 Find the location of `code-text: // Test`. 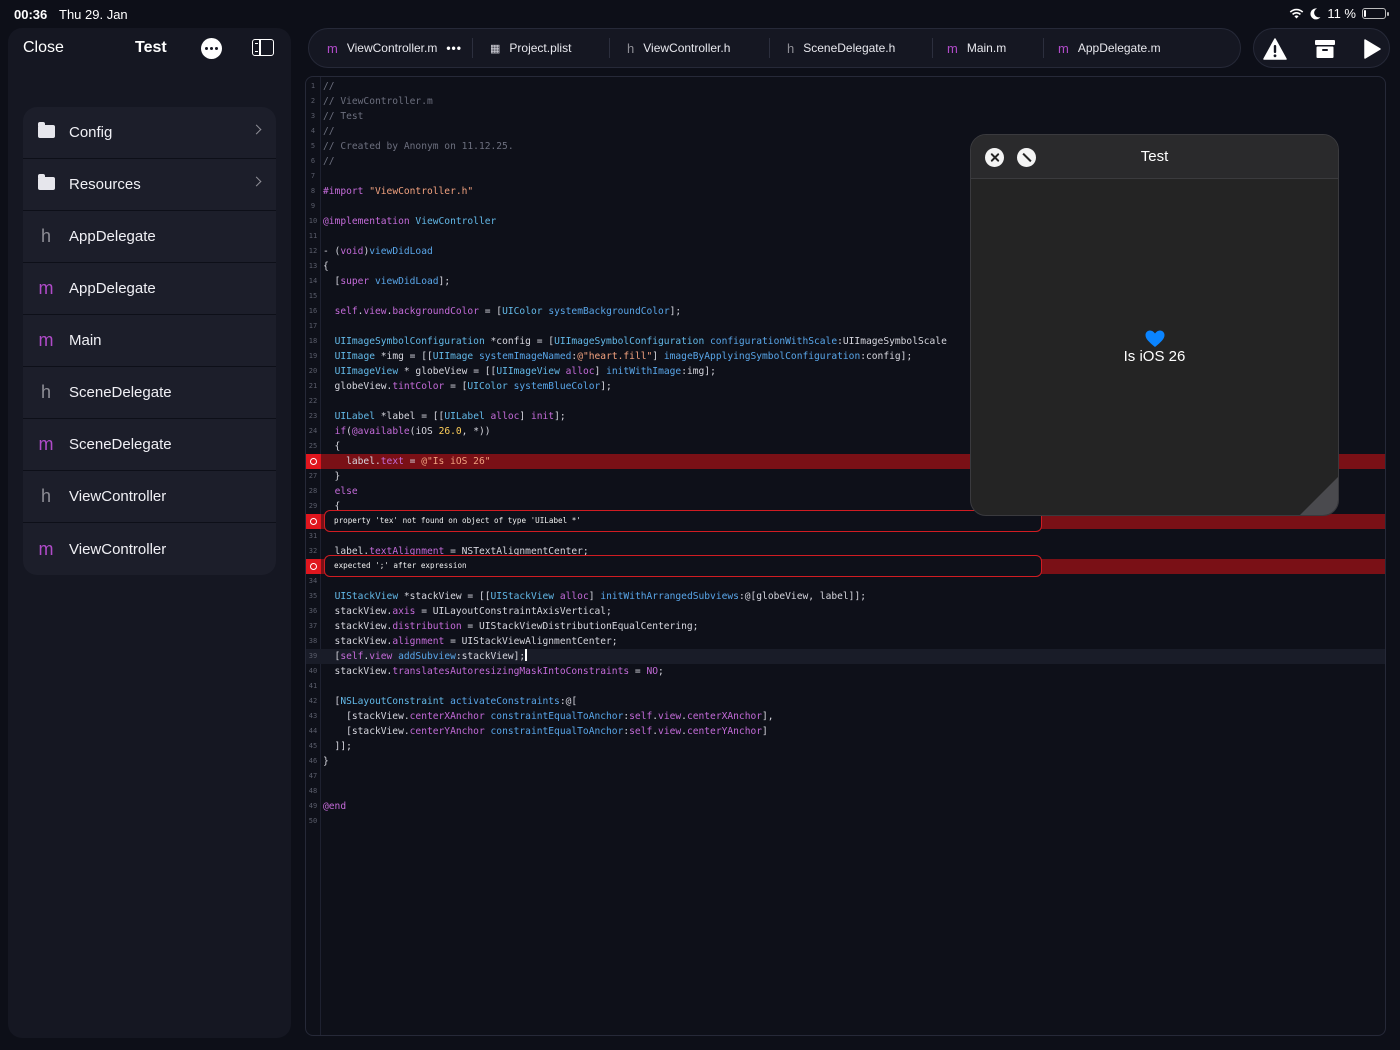

code-text: // Test is located at coordinates (343, 116).